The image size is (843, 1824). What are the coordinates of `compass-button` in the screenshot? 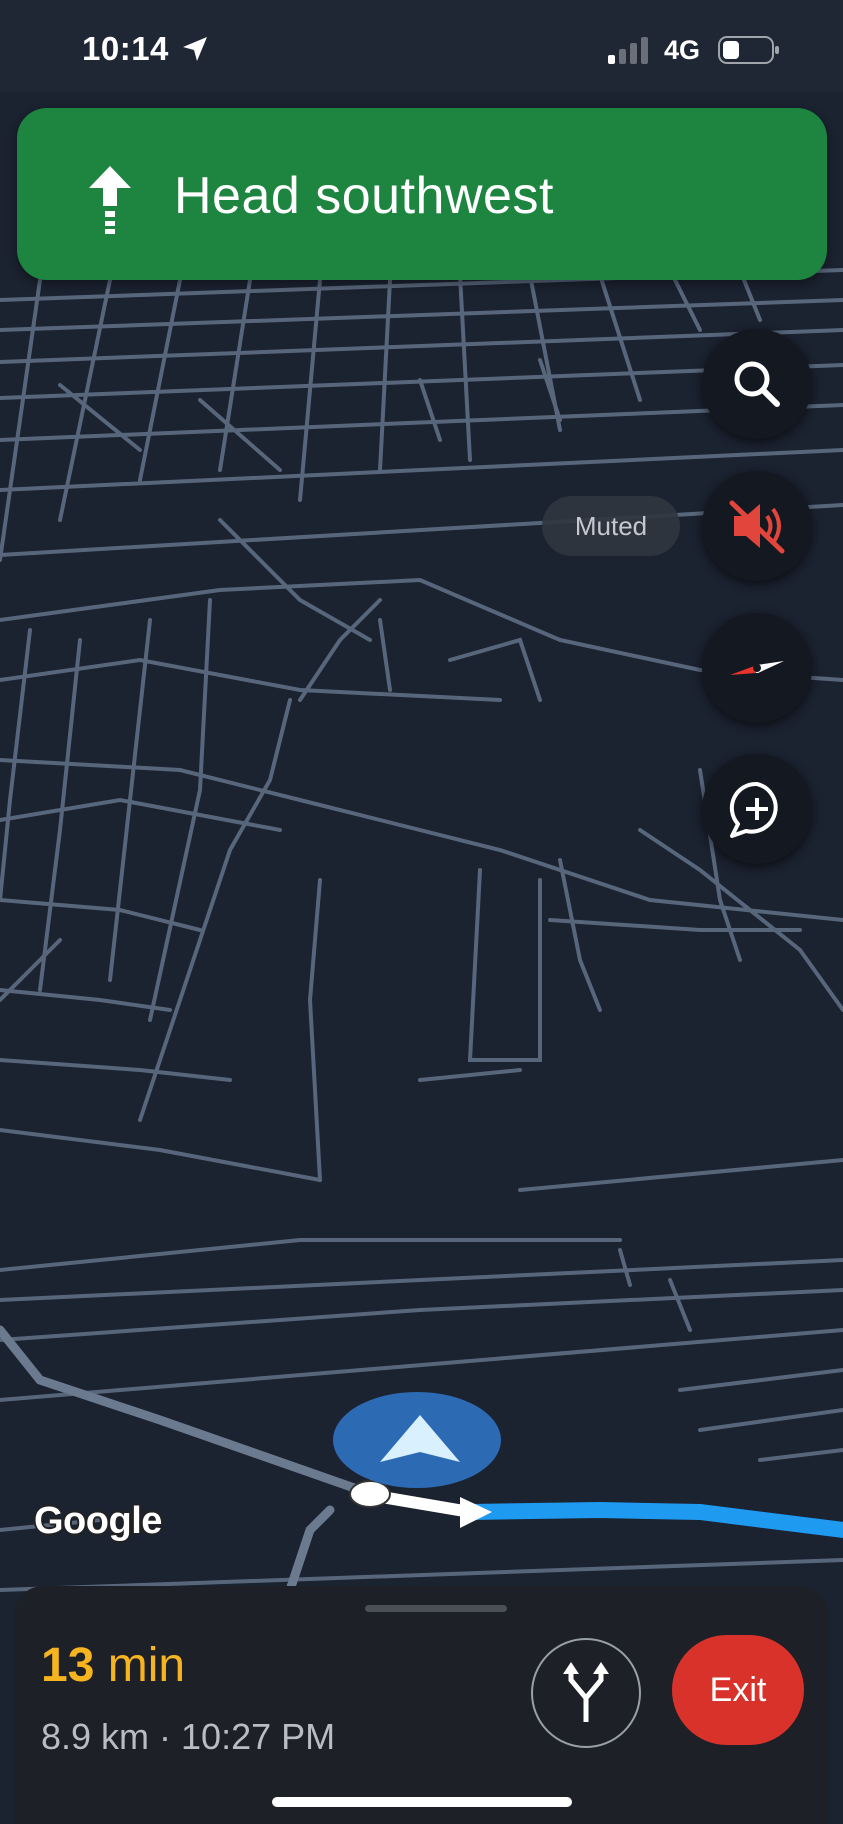 It's located at (757, 668).